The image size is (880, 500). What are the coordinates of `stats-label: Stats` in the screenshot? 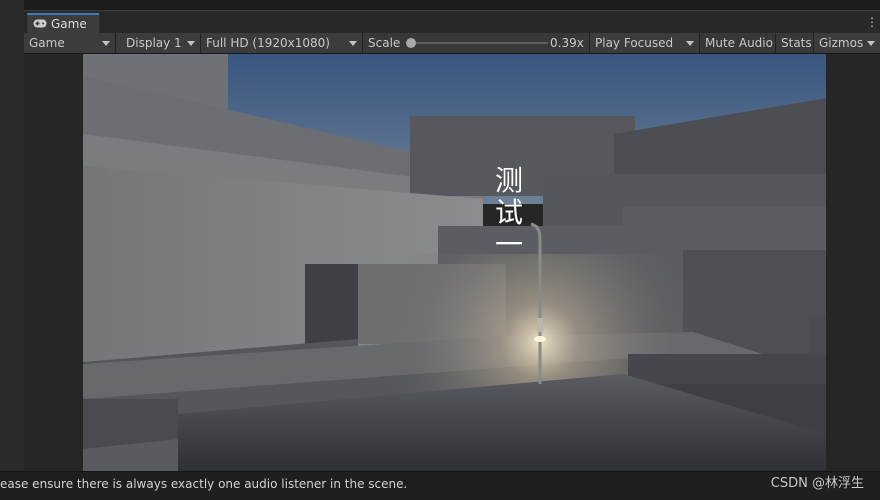 It's located at (796, 43).